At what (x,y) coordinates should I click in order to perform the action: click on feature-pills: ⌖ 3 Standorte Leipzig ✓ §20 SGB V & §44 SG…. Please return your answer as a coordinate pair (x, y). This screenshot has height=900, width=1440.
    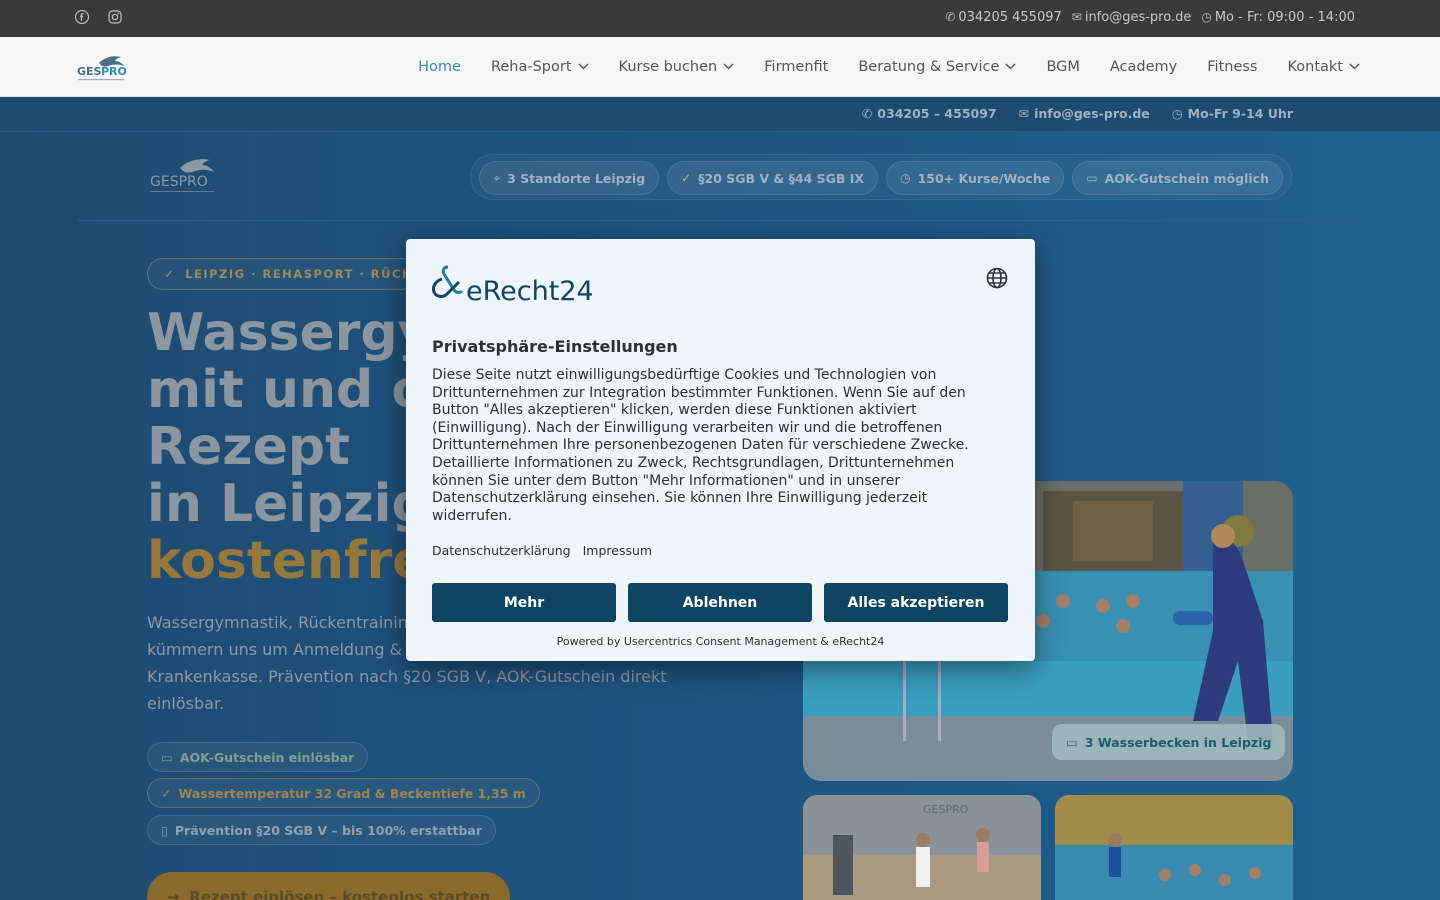
    Looking at the image, I should click on (881, 177).